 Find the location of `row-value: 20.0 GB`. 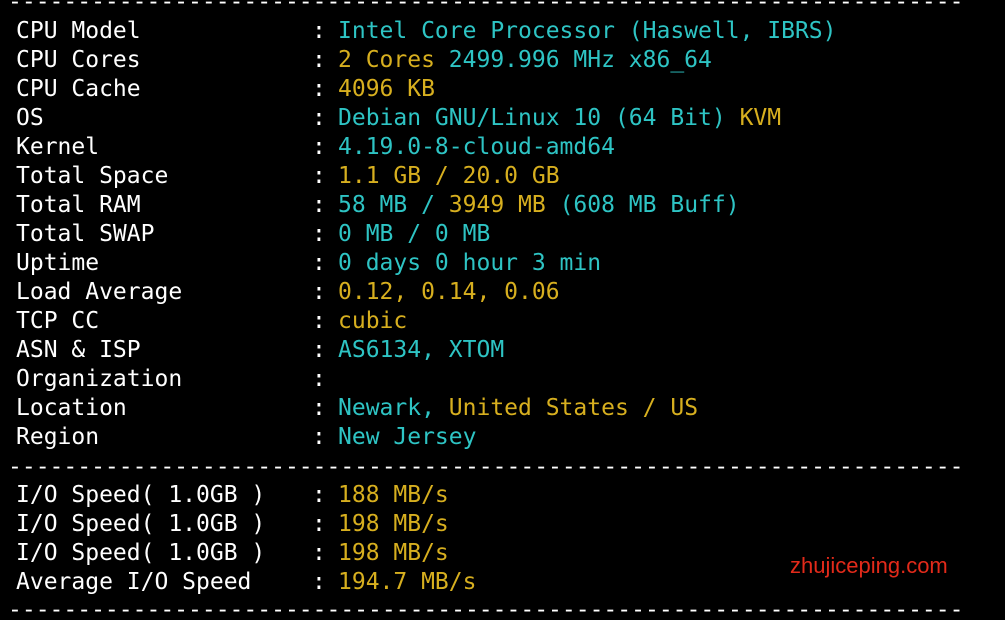

row-value: 20.0 GB is located at coordinates (511, 176).